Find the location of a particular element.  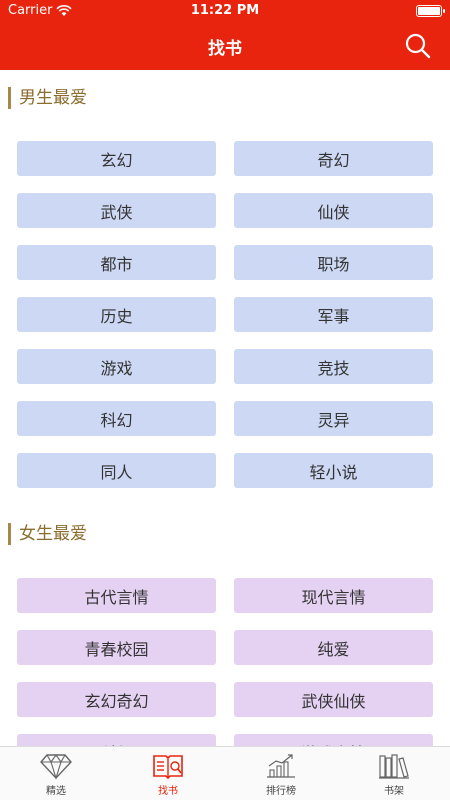

category-tag: 历史 is located at coordinates (116, 314).